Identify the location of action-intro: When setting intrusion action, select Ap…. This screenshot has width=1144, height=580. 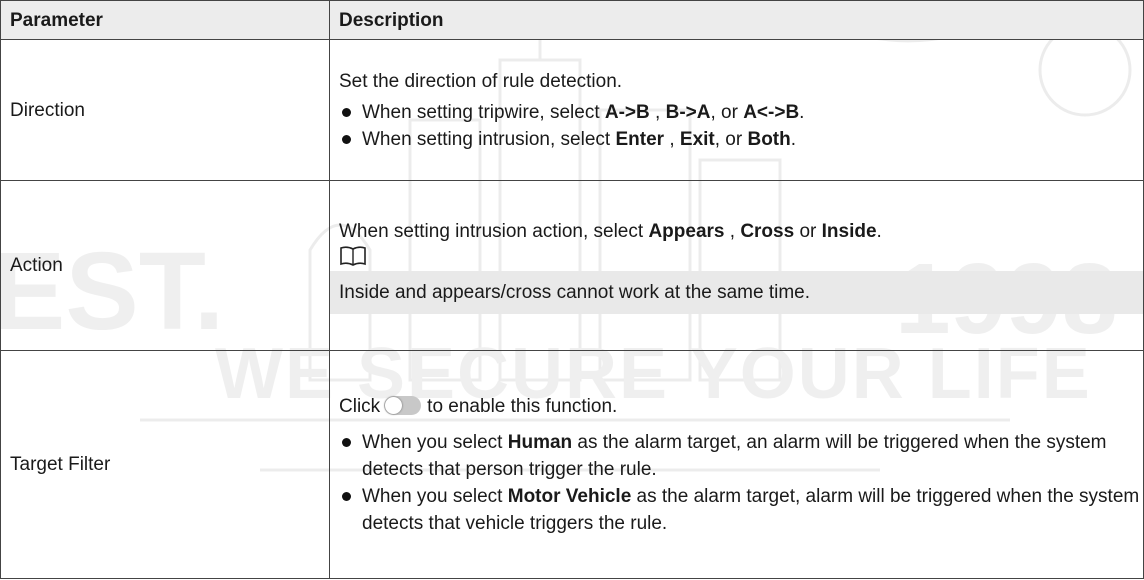
(610, 231).